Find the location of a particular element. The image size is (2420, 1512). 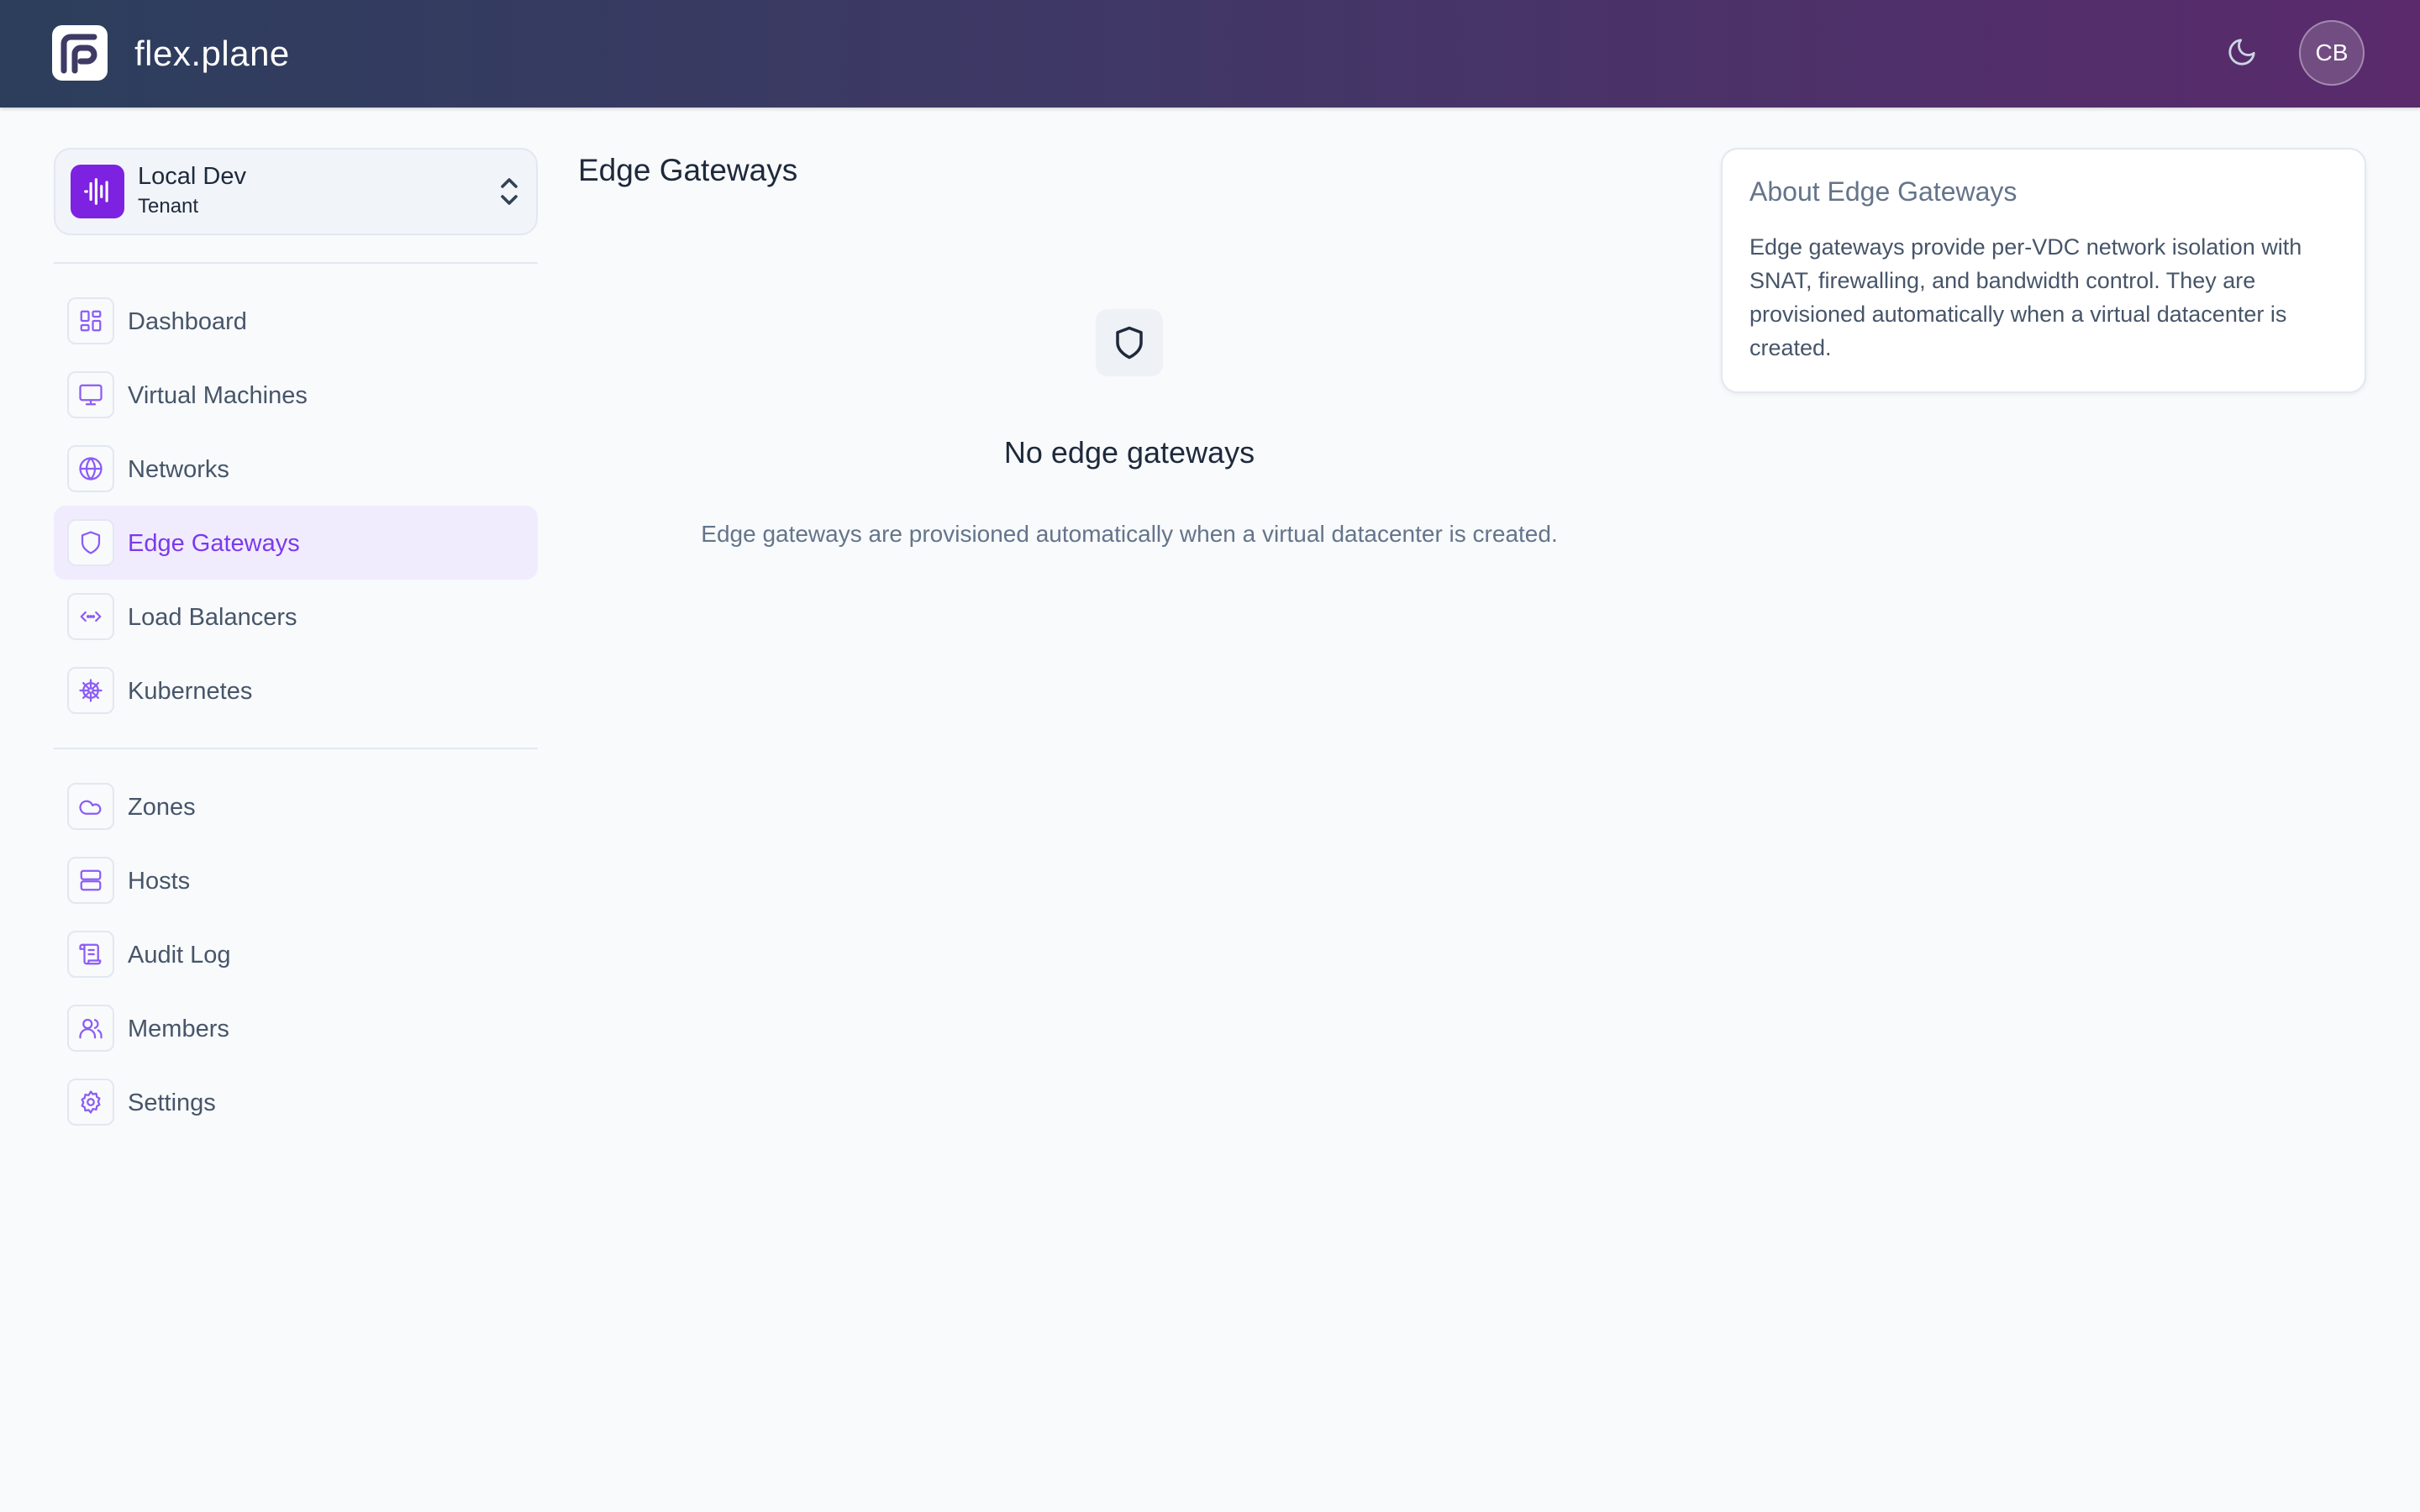

sidebar-item-zones: Zones is located at coordinates (296, 806).